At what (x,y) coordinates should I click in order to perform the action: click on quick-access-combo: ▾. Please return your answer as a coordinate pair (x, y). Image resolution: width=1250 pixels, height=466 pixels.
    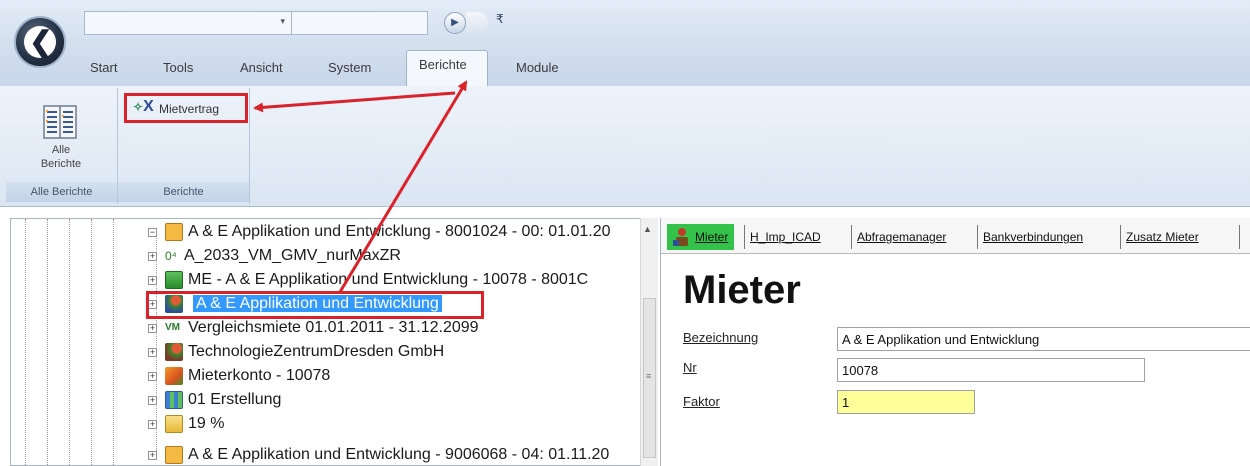
    Looking at the image, I should click on (188, 23).